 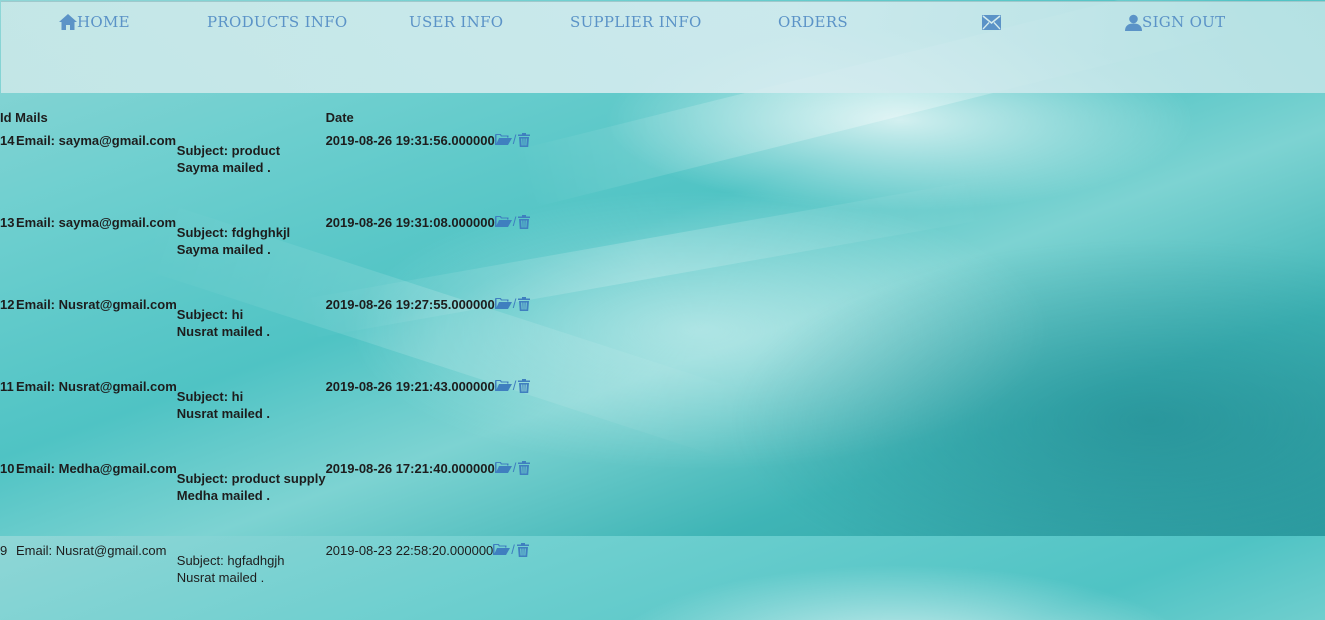 I want to click on row-date-cell: 2019-08-26 19:31:08.000000 /, so click(x=428, y=251).